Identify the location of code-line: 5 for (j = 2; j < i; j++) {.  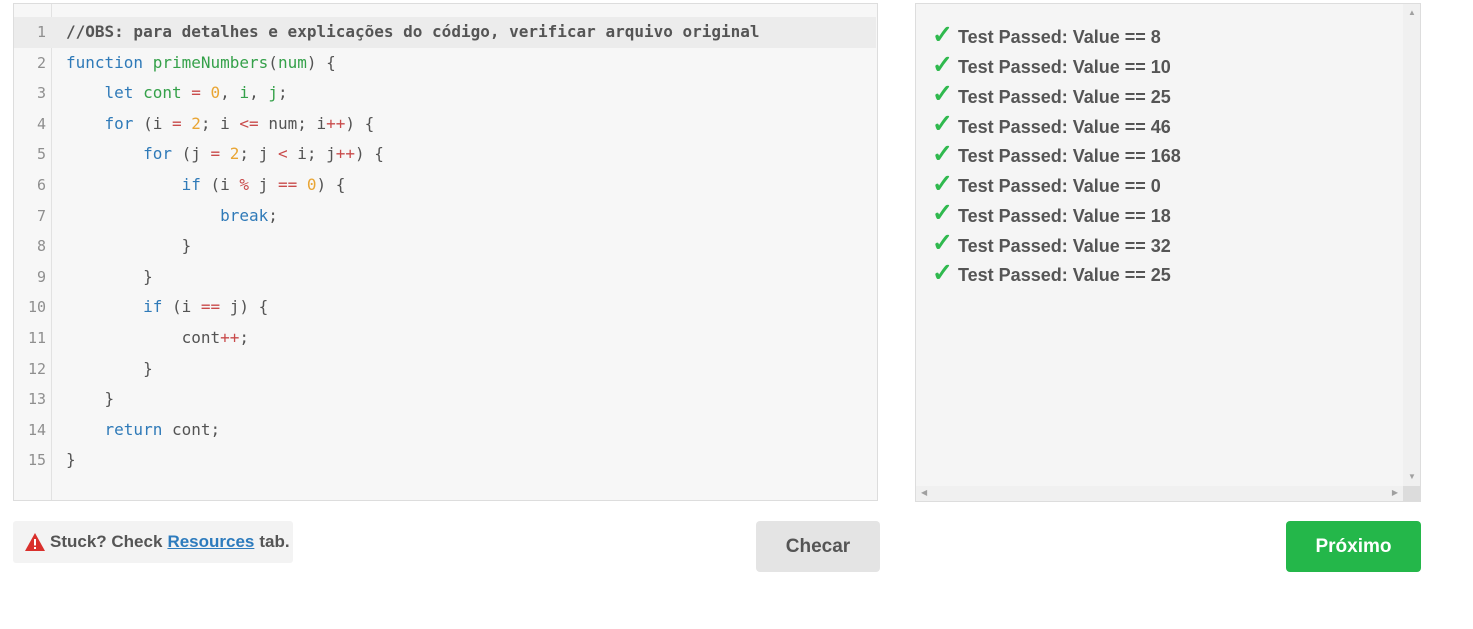
(445, 154).